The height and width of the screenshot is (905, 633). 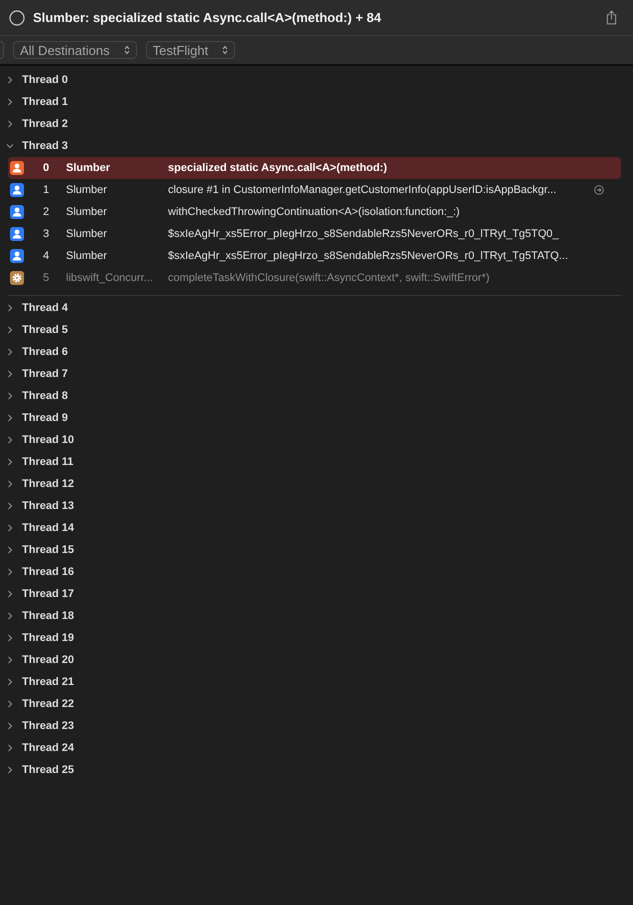 I want to click on function-name: withCheckedThrowingContinuation<A>(isolation:function:_:), so click(x=314, y=212).